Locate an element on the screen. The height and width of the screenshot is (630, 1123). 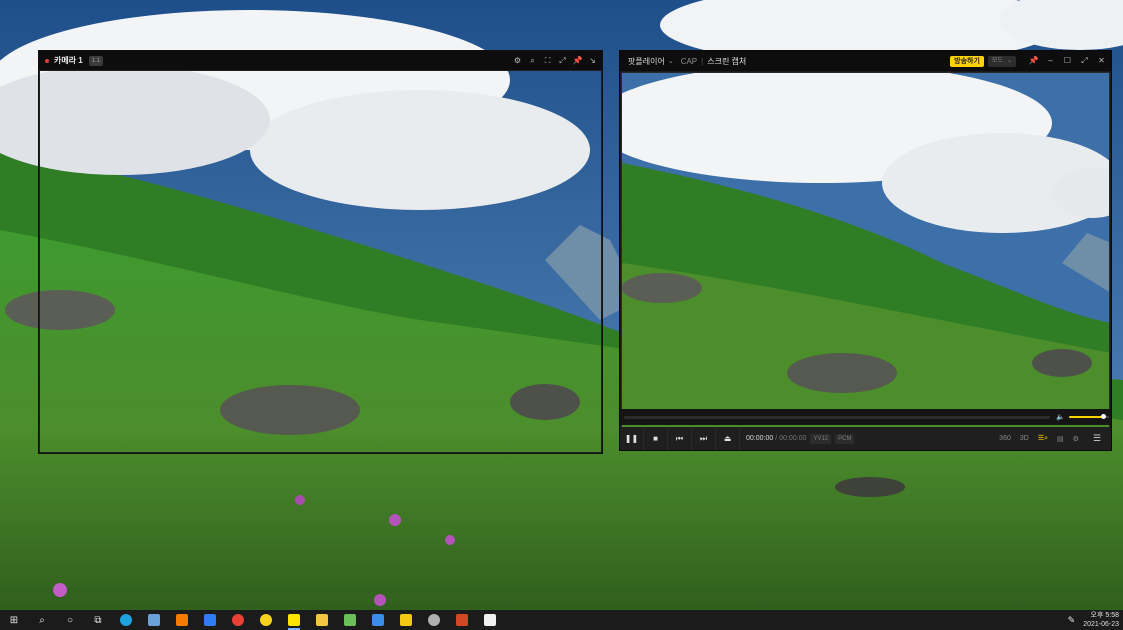
record-dot-icon is located at coordinates (47, 60).